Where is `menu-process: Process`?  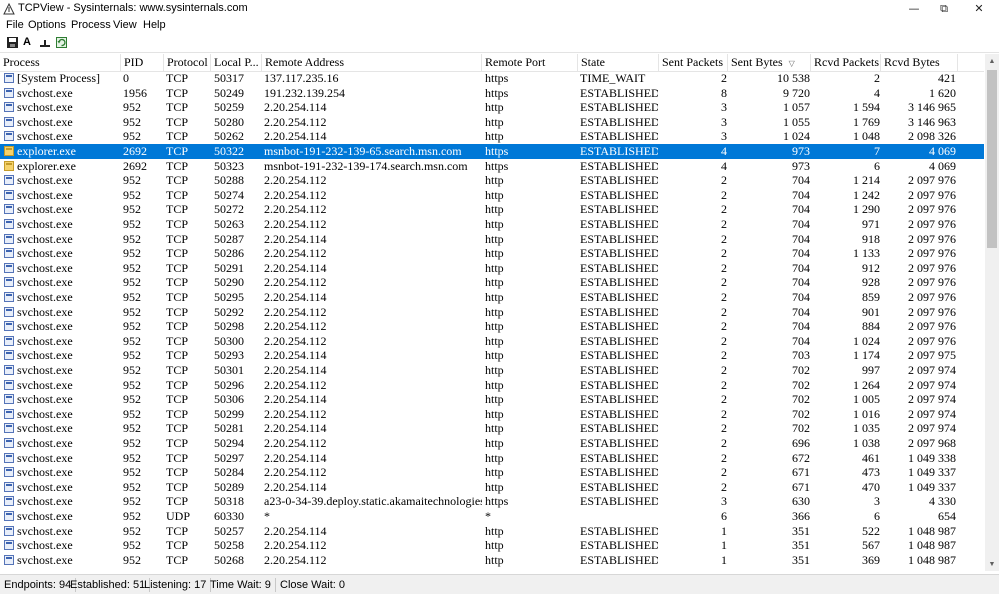 menu-process: Process is located at coordinates (91, 25).